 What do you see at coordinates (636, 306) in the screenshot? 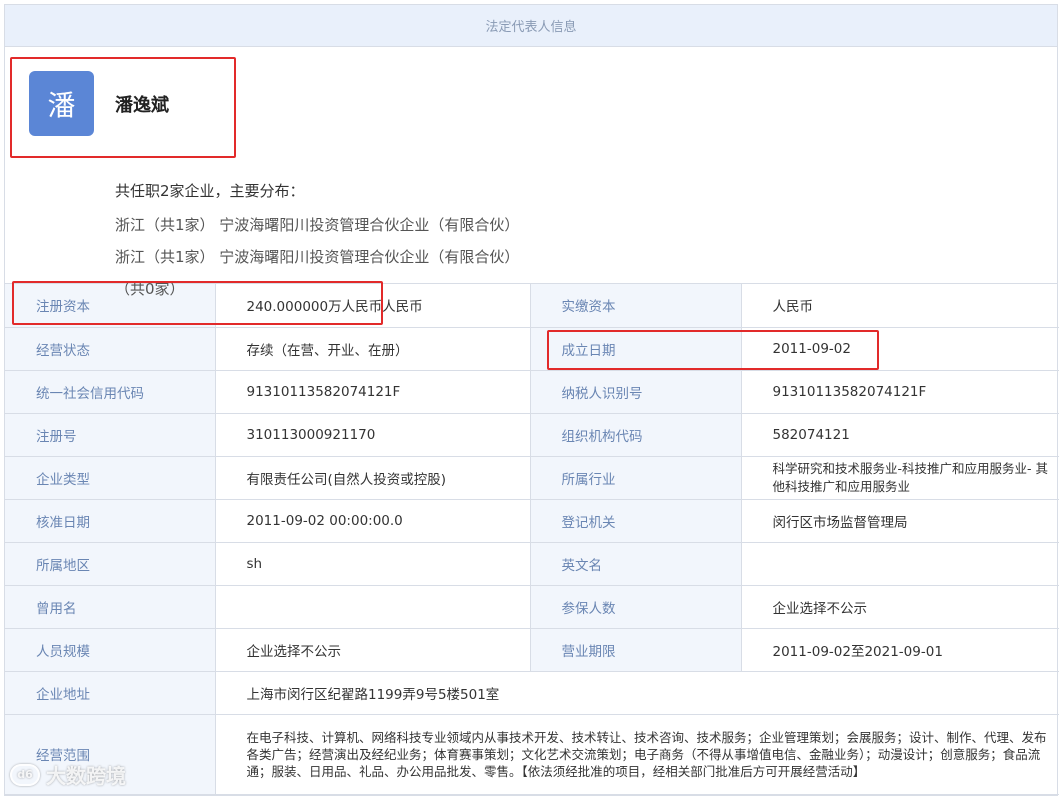
I see `field-label: 实缴资本` at bounding box center [636, 306].